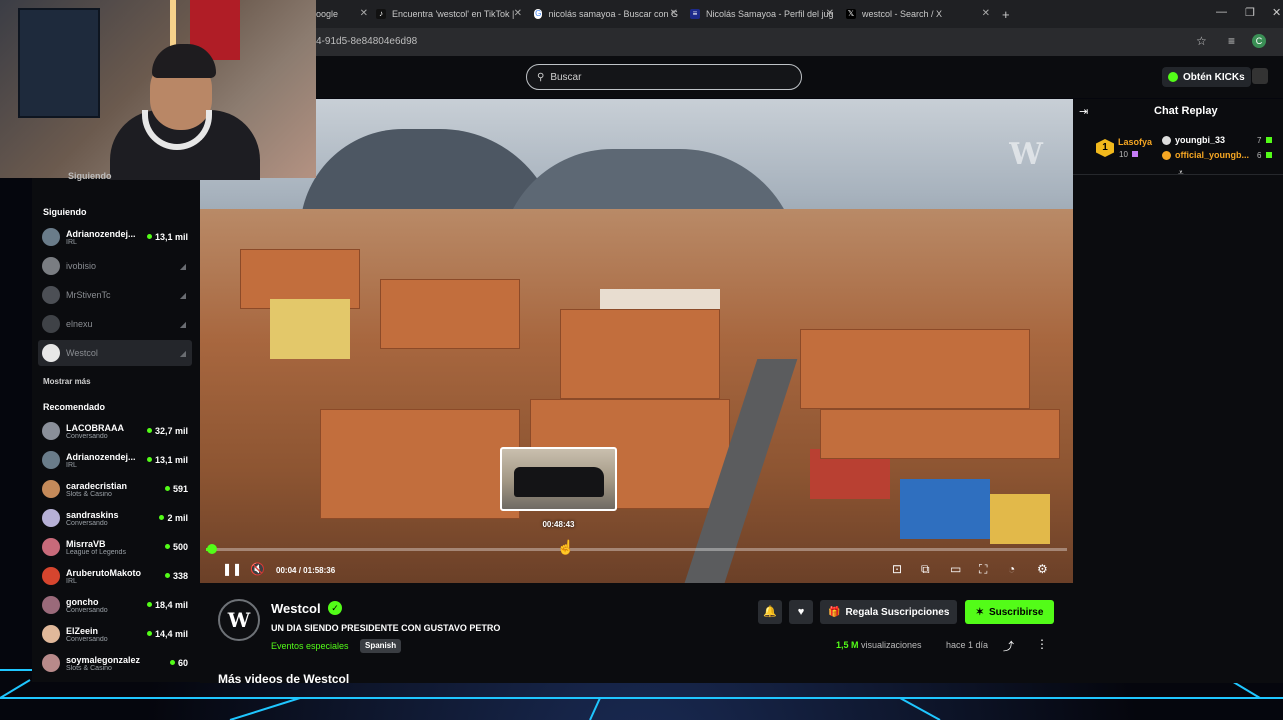 The width and height of the screenshot is (1283, 720). I want to click on browser-tab: ♪ Encuentra 'westcol' en TikTok | ✕, so click(449, 14).